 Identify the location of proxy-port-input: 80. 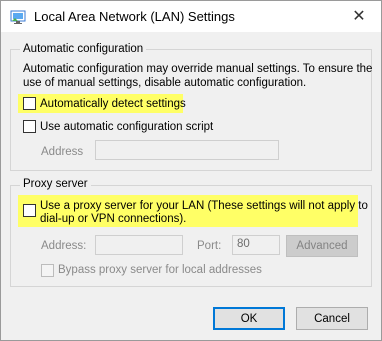
(256, 245).